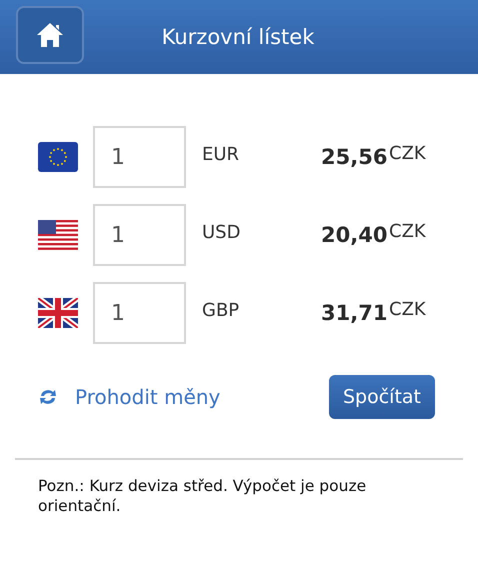  Describe the element at coordinates (354, 235) in the screenshot. I see `converted-amount: 20,40` at that location.